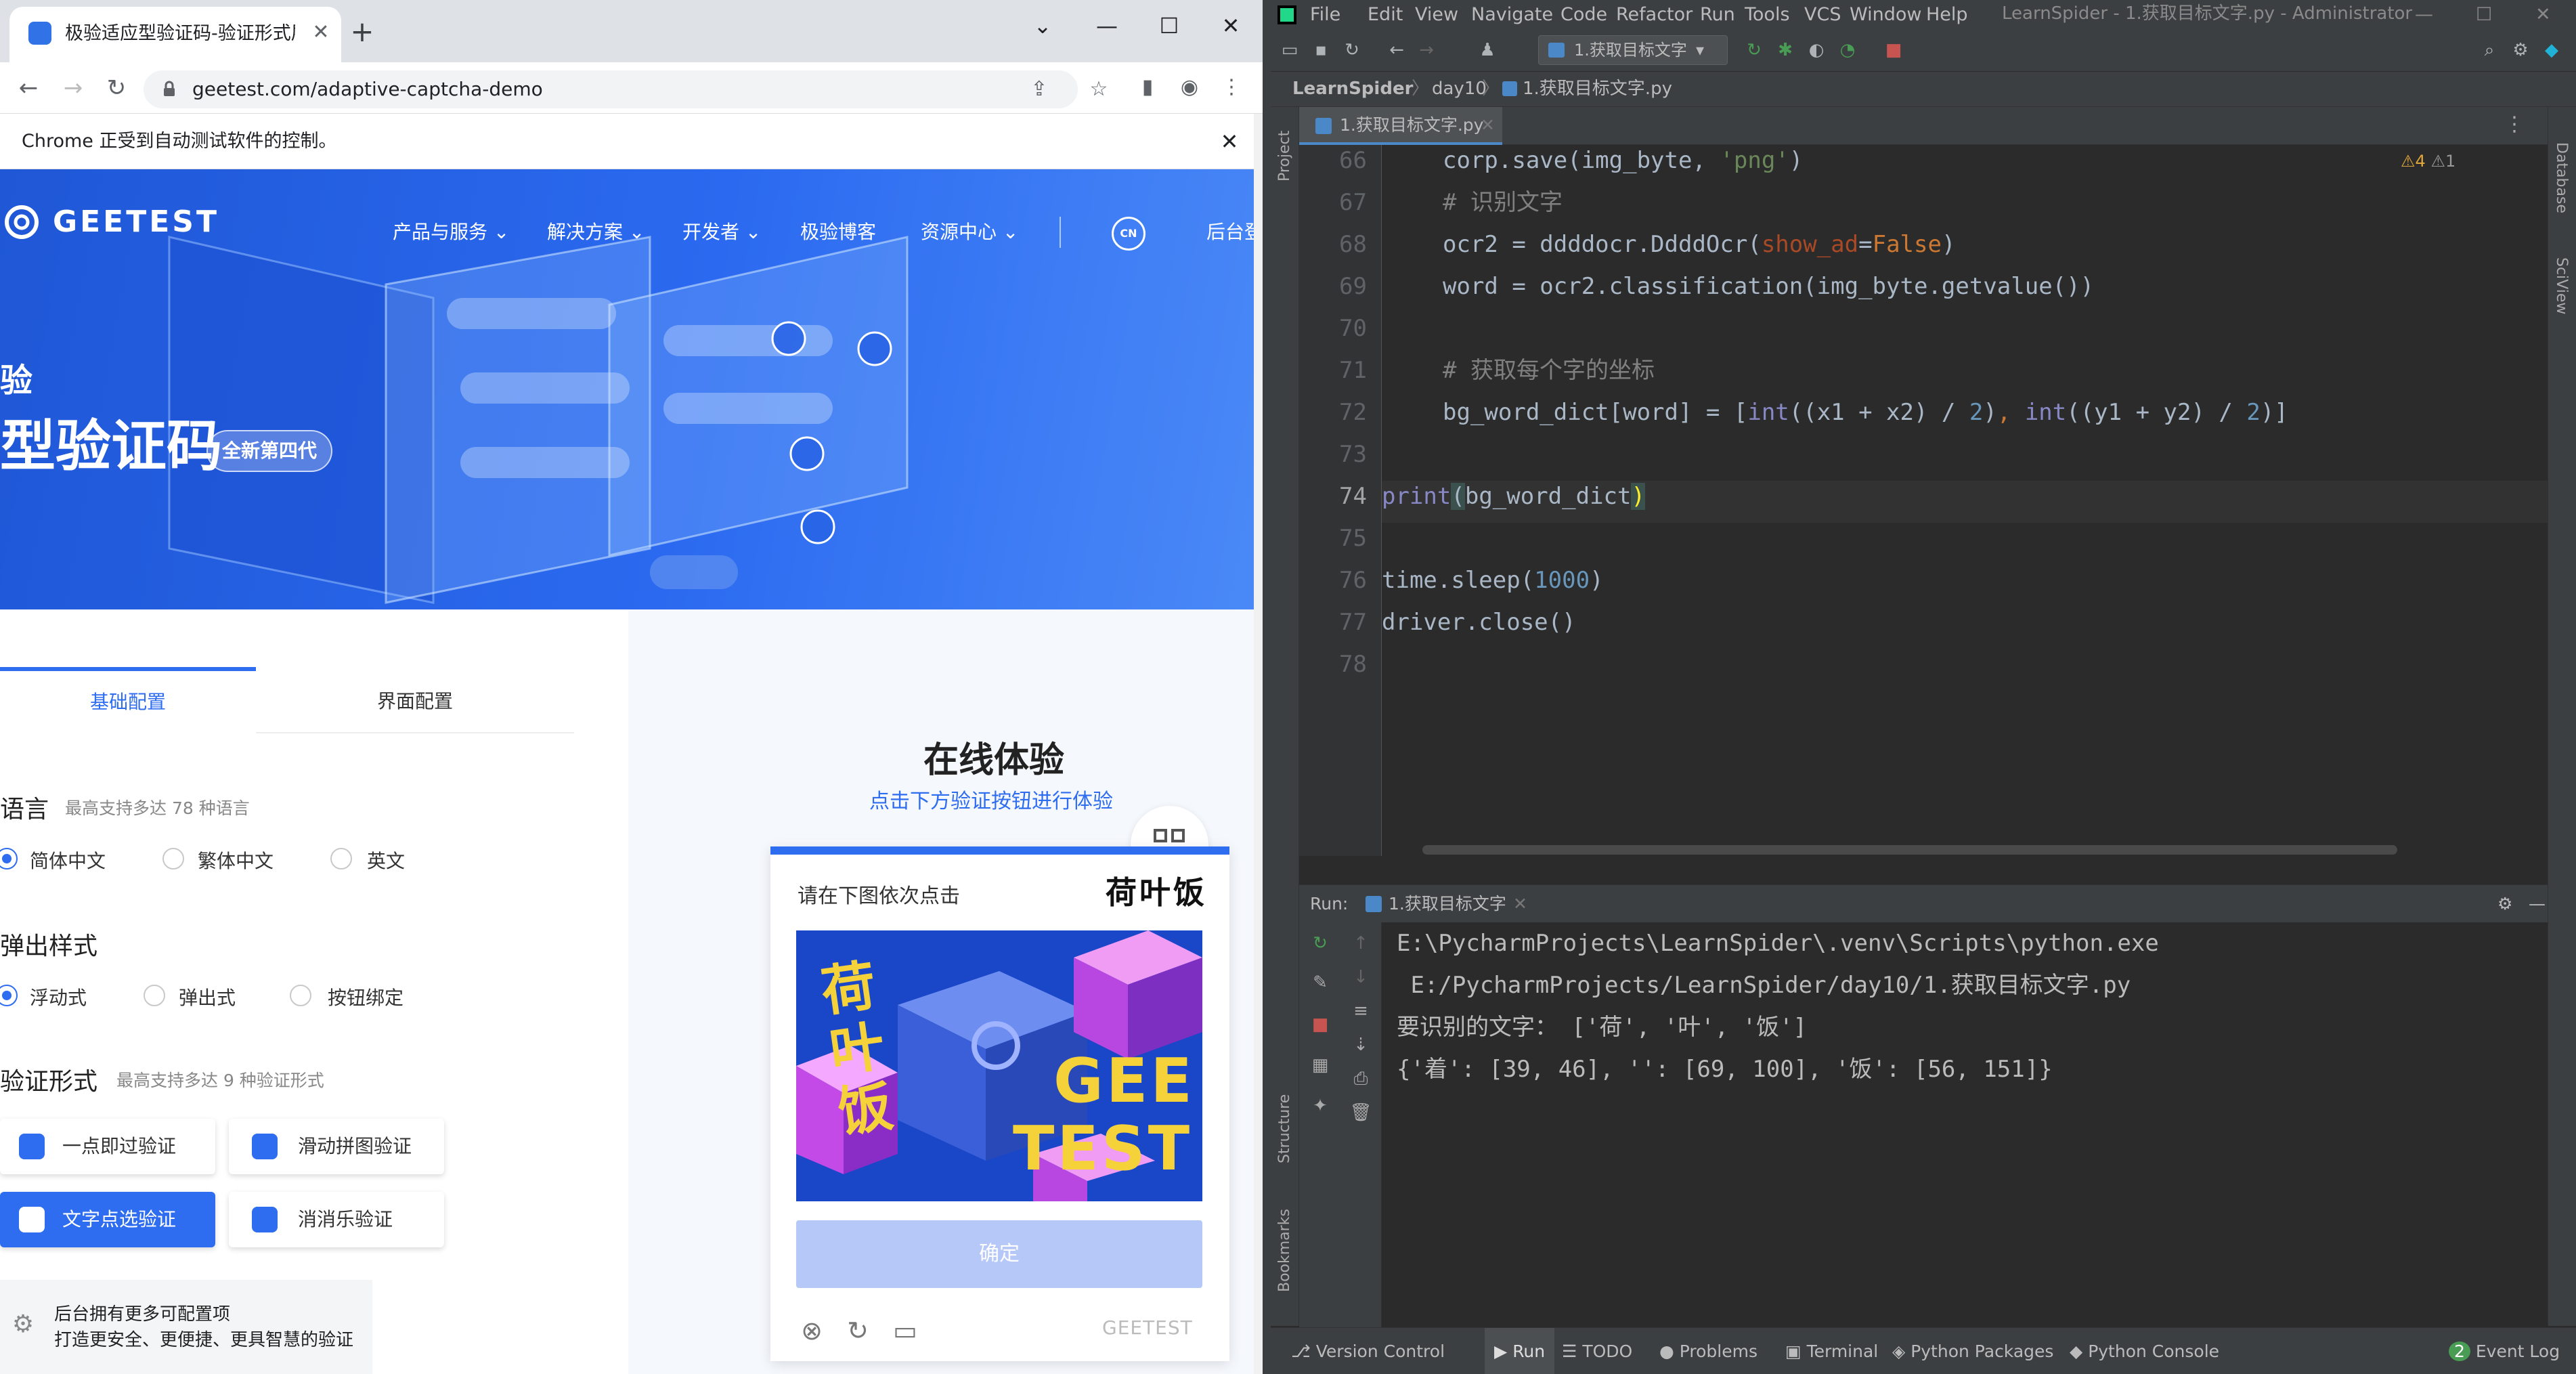 The width and height of the screenshot is (2576, 1374). What do you see at coordinates (1320, 50) in the screenshot?
I see `save-icon: ▪` at bounding box center [1320, 50].